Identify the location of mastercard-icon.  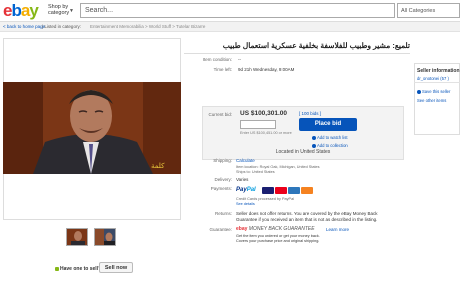
(281, 190).